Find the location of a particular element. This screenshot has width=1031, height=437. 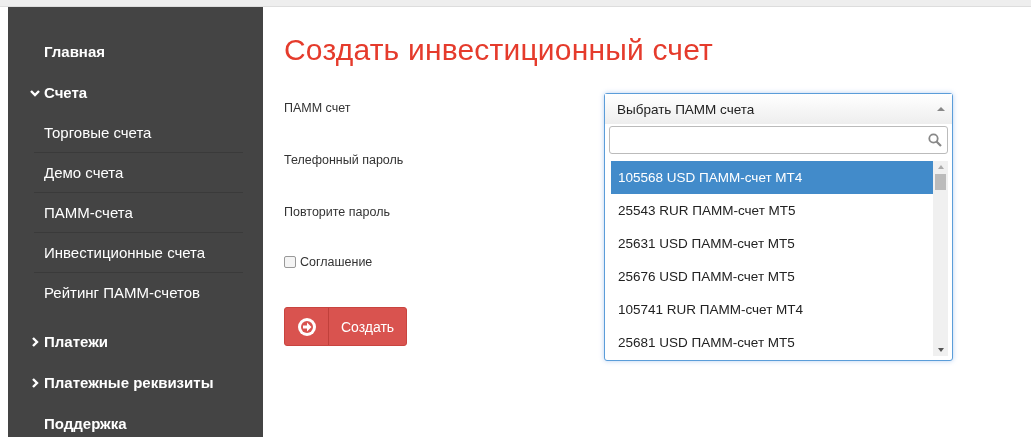

account-option: 105568 USD ПАММ-счет MT4 is located at coordinates (772, 177).